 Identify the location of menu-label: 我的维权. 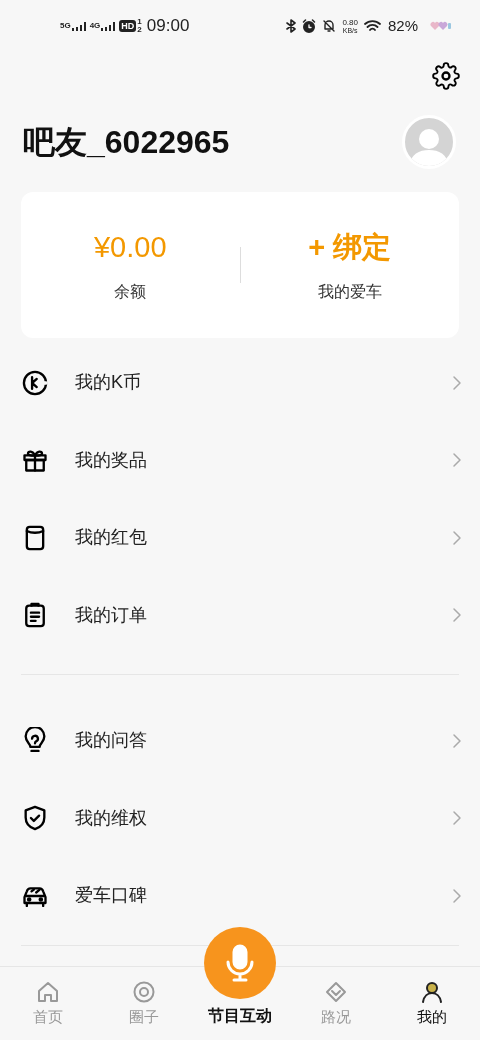
(111, 818).